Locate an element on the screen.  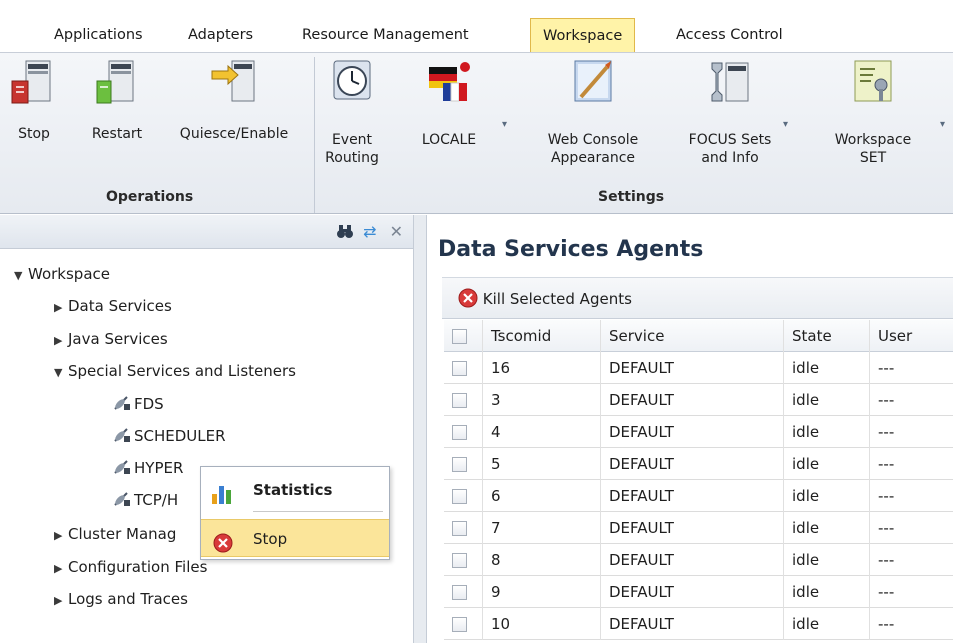
locale-dropdown-icon: ▾ is located at coordinates (504, 124).